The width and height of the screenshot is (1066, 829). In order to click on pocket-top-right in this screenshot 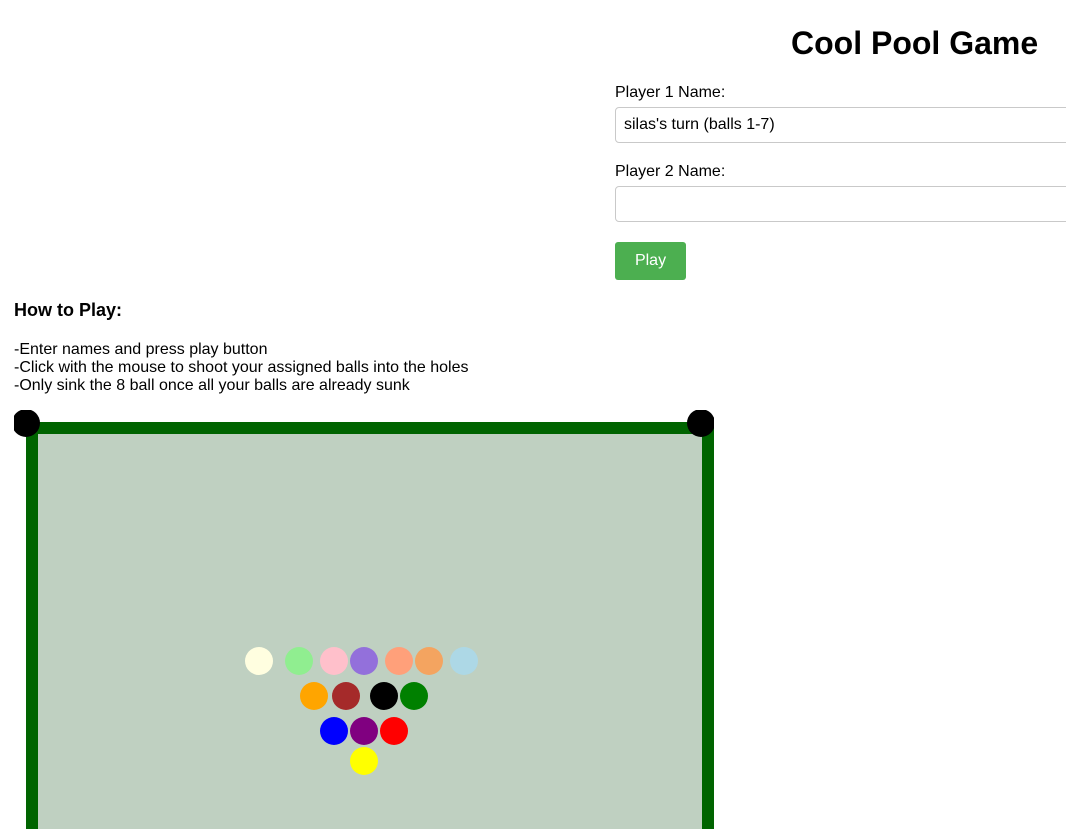, I will do `click(700, 423)`.